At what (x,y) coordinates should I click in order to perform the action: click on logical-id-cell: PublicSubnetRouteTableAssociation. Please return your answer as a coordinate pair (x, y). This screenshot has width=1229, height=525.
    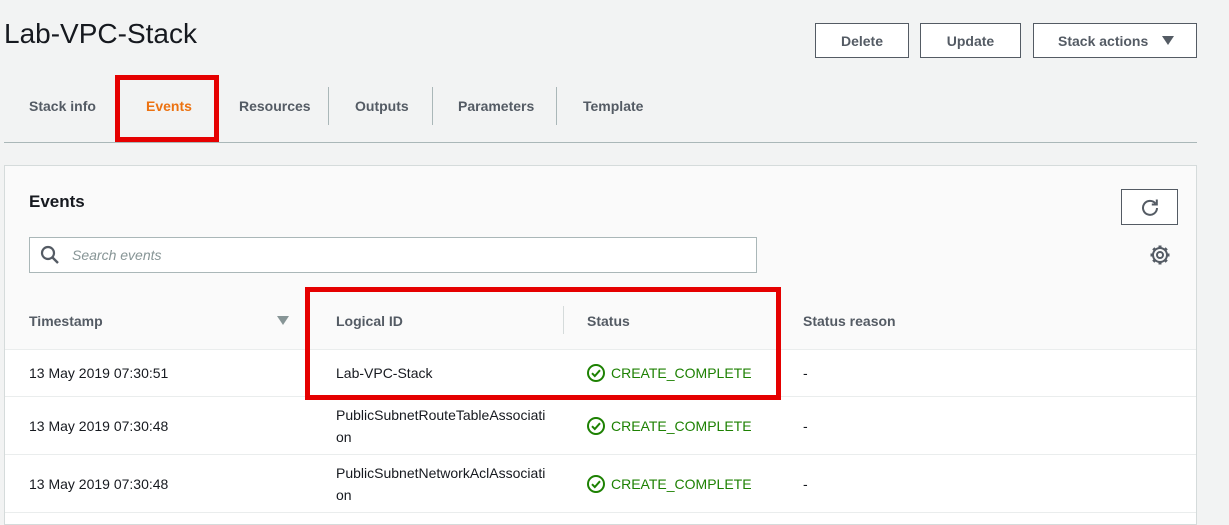
    Looking at the image, I should click on (441, 425).